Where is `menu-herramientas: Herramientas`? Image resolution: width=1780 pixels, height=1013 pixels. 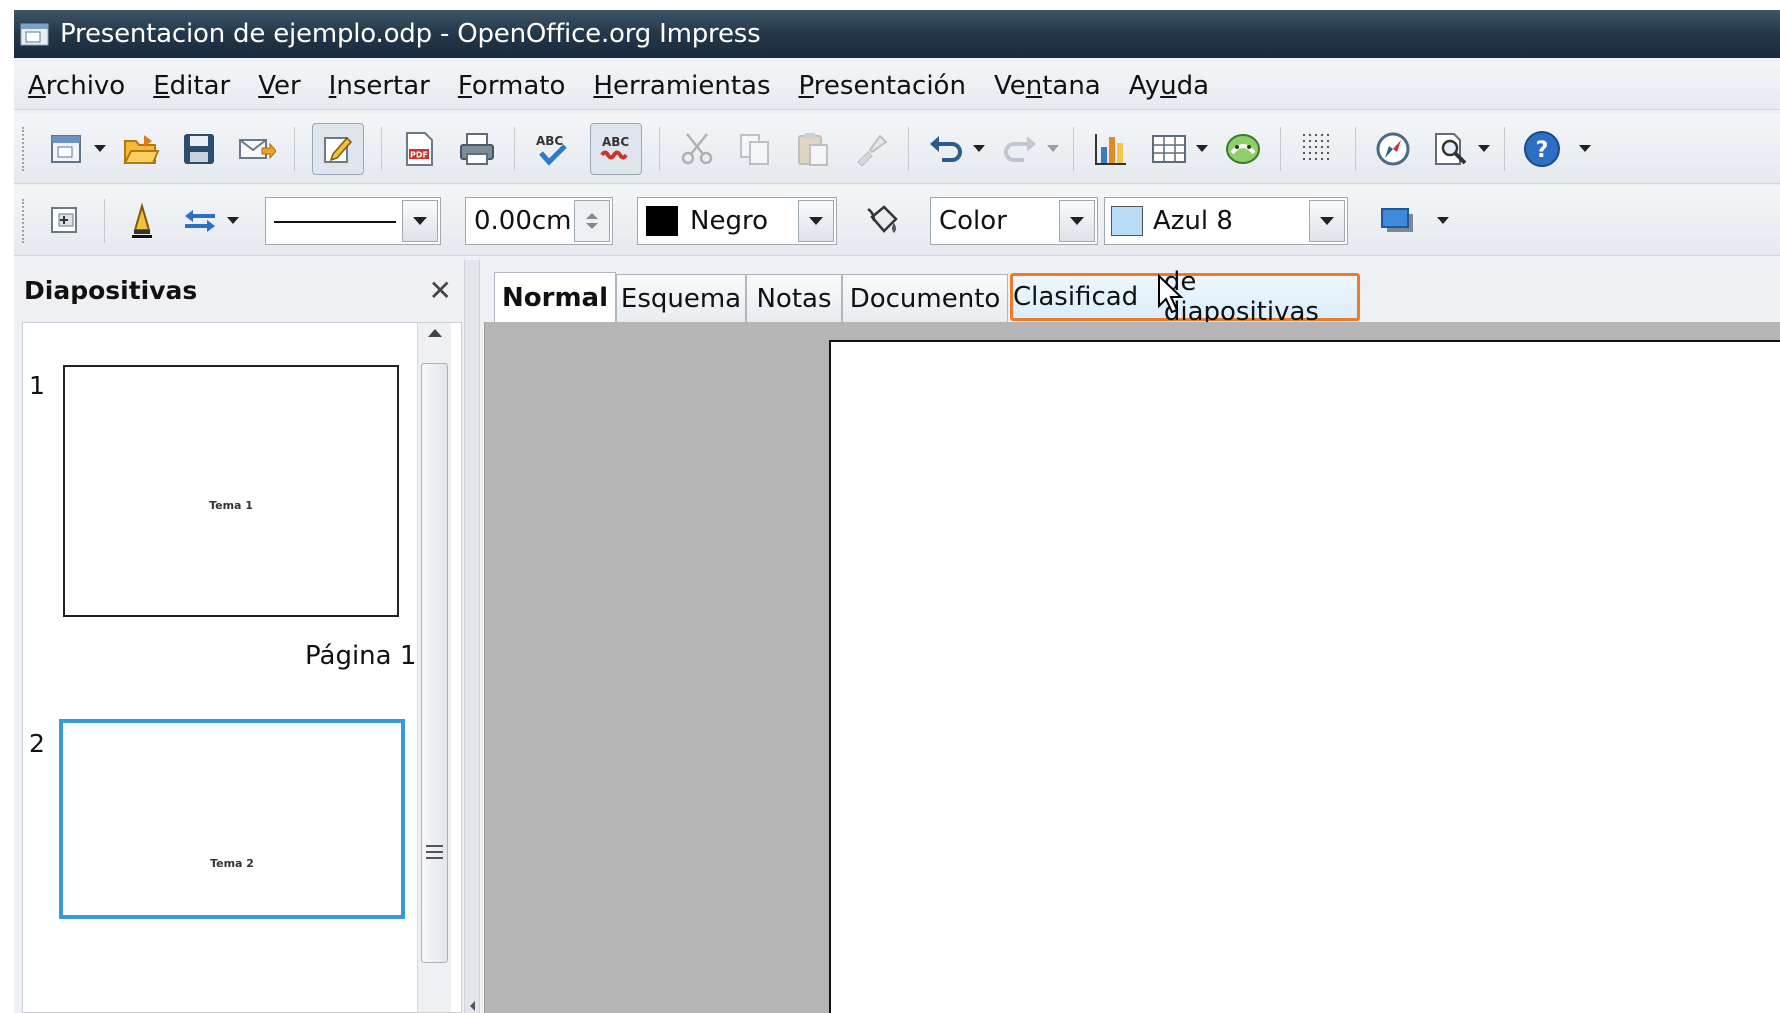
menu-herramientas: Herramientas is located at coordinates (681, 86).